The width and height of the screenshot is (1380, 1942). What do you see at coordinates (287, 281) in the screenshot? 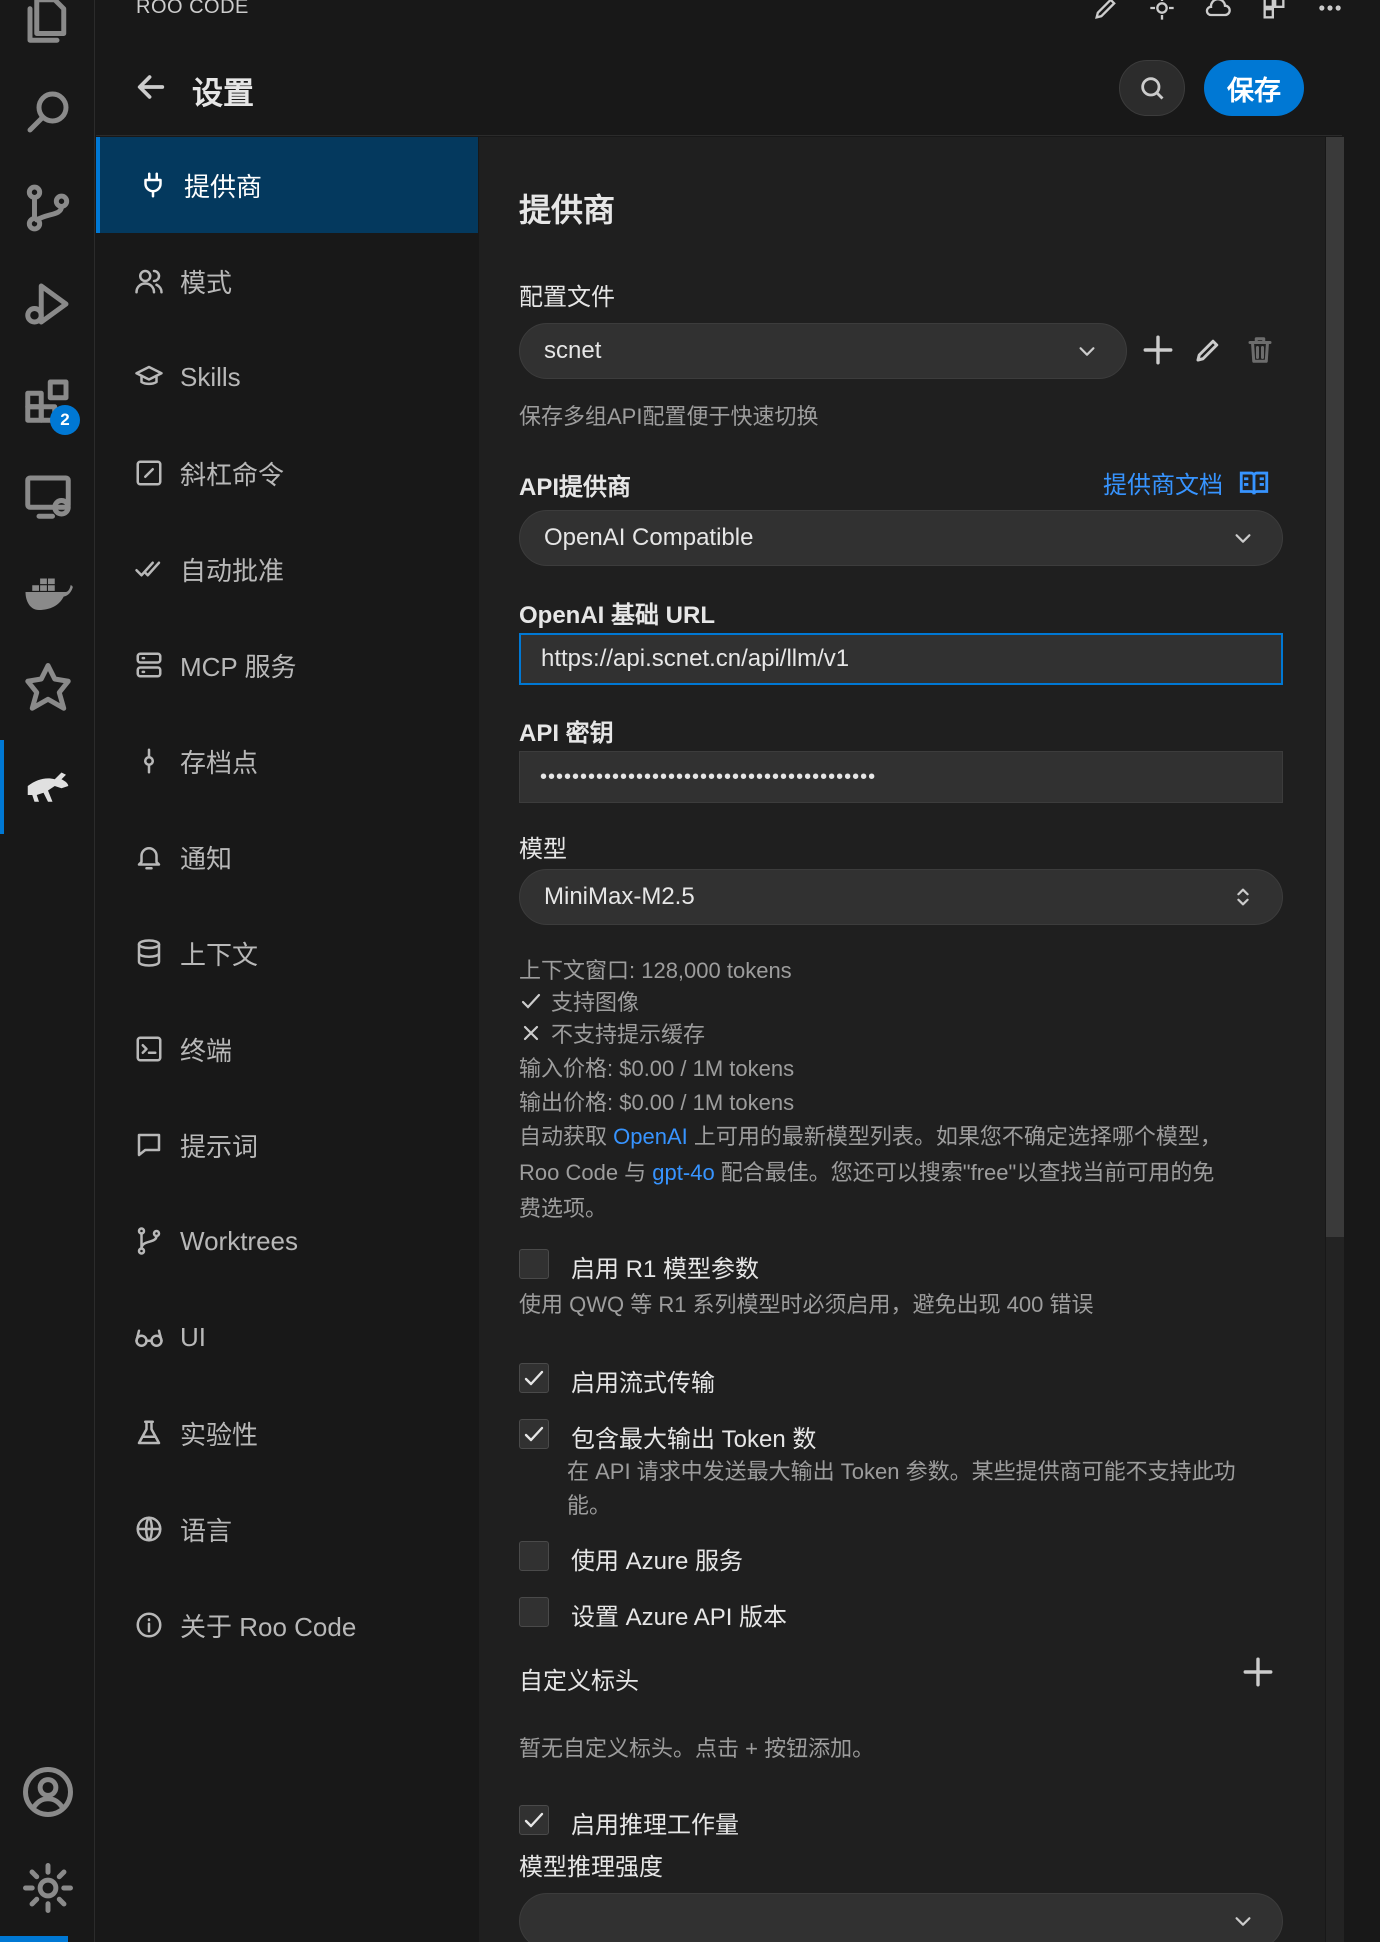
I see `sidebar-item-1: 模式` at bounding box center [287, 281].